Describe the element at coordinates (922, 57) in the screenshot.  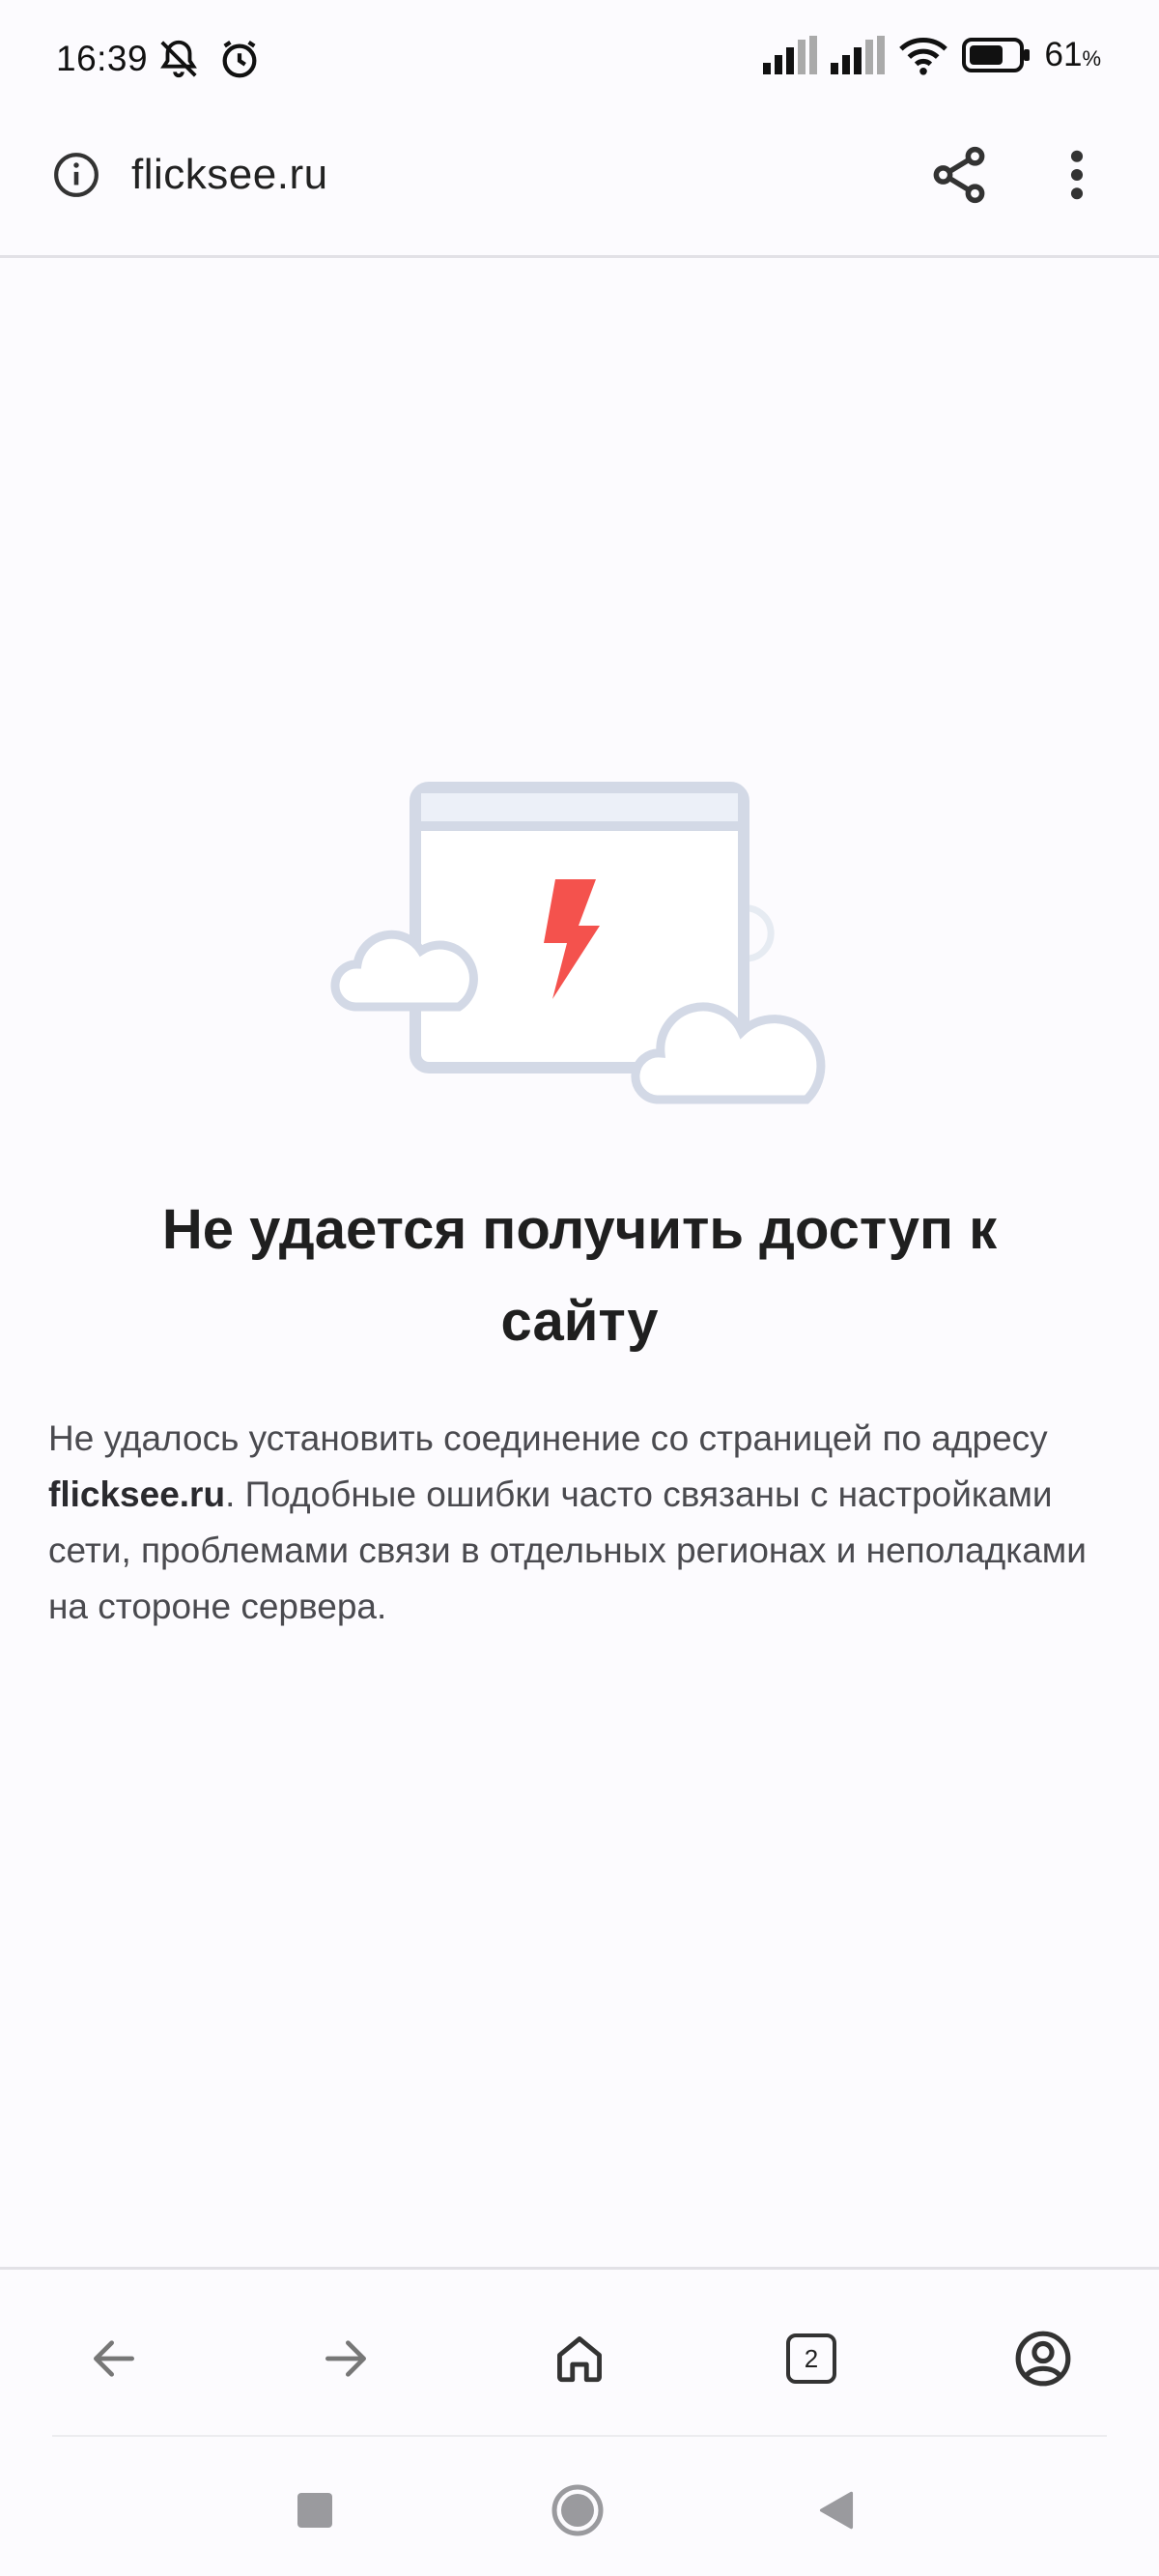
I see `wifi-icon` at that location.